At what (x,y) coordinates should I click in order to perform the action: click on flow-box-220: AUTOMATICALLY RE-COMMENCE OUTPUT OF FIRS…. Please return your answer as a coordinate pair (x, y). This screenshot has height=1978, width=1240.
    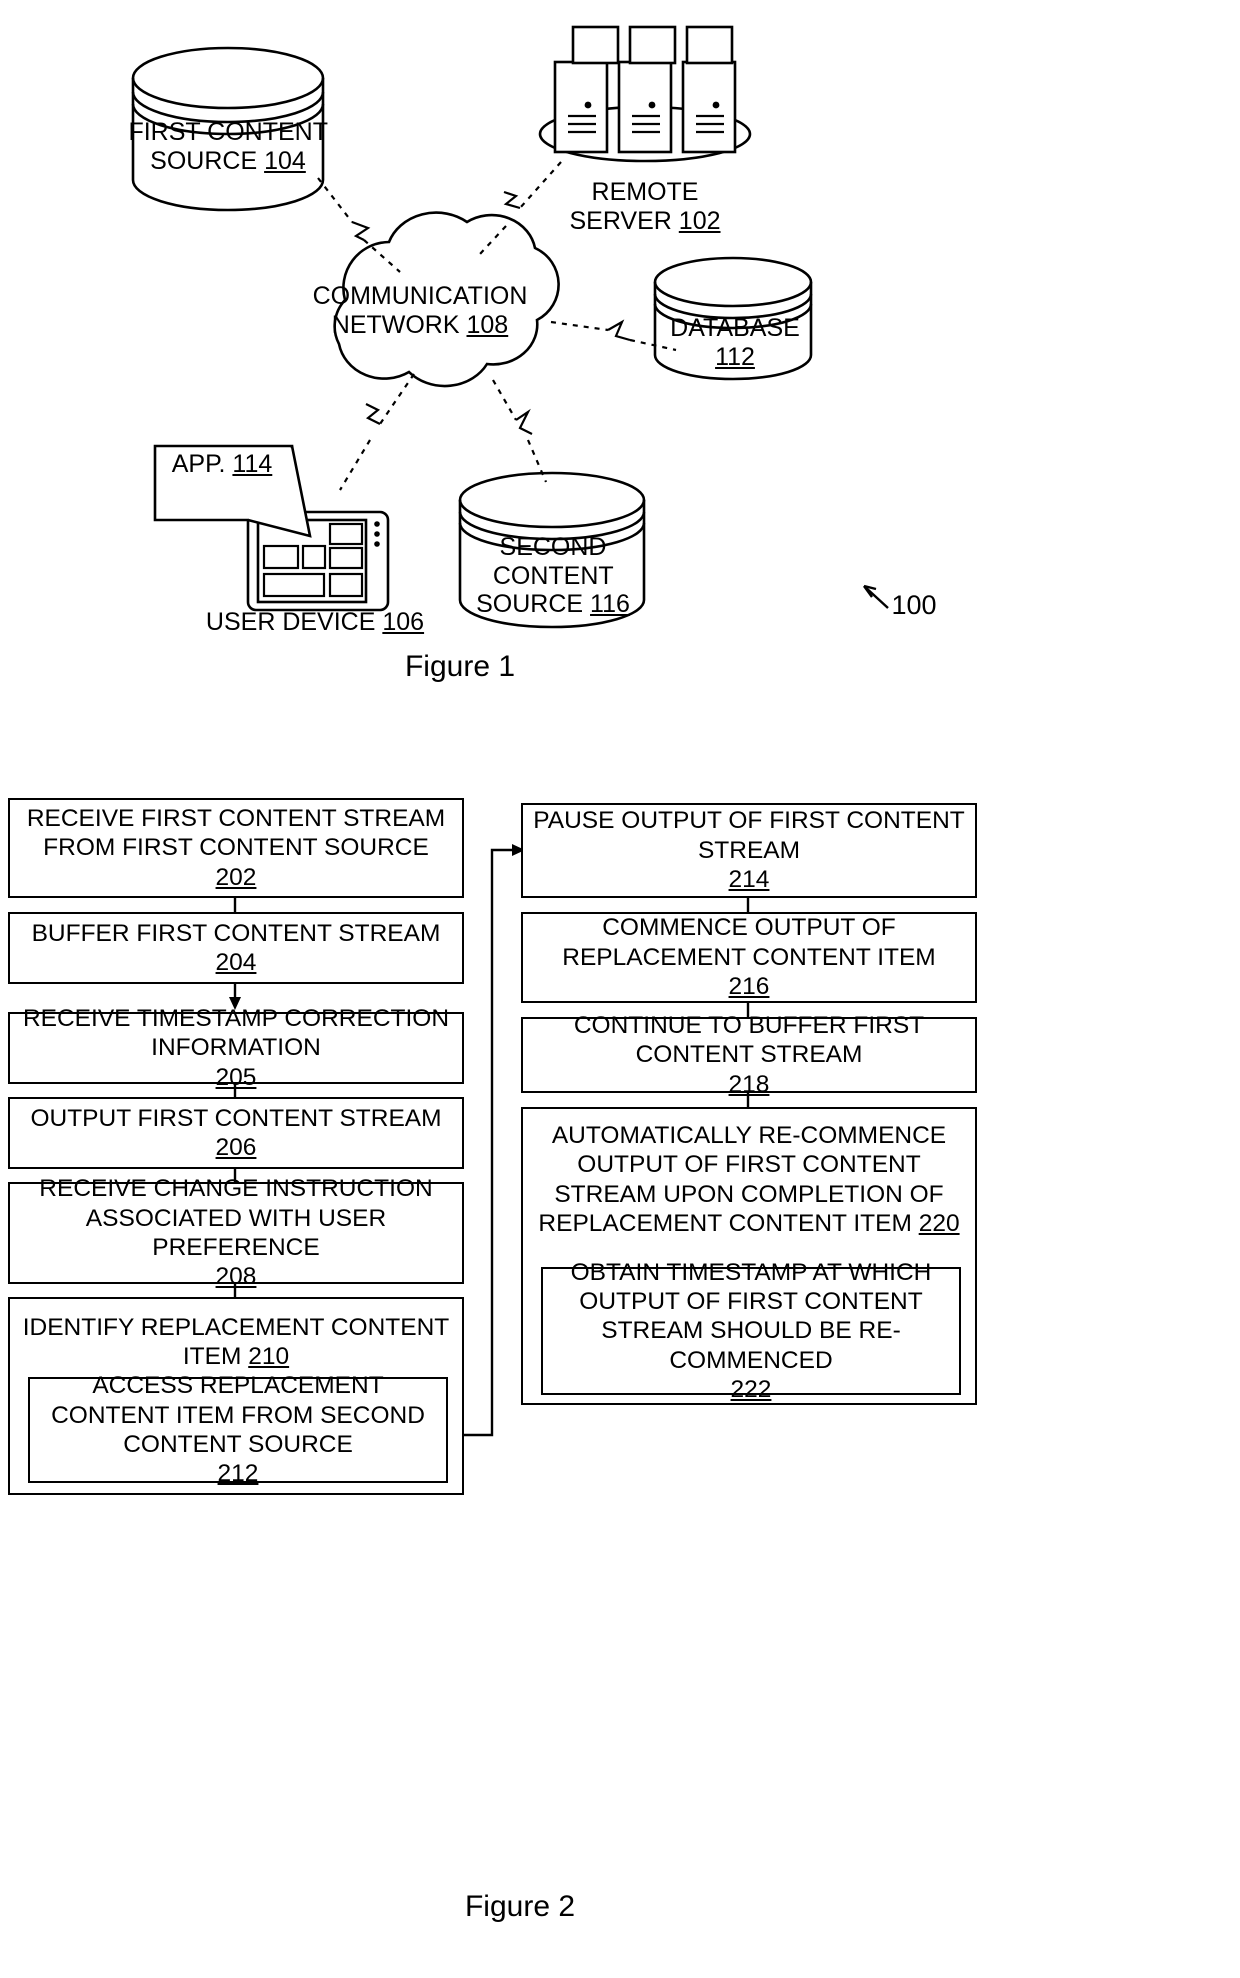
    Looking at the image, I should click on (749, 1256).